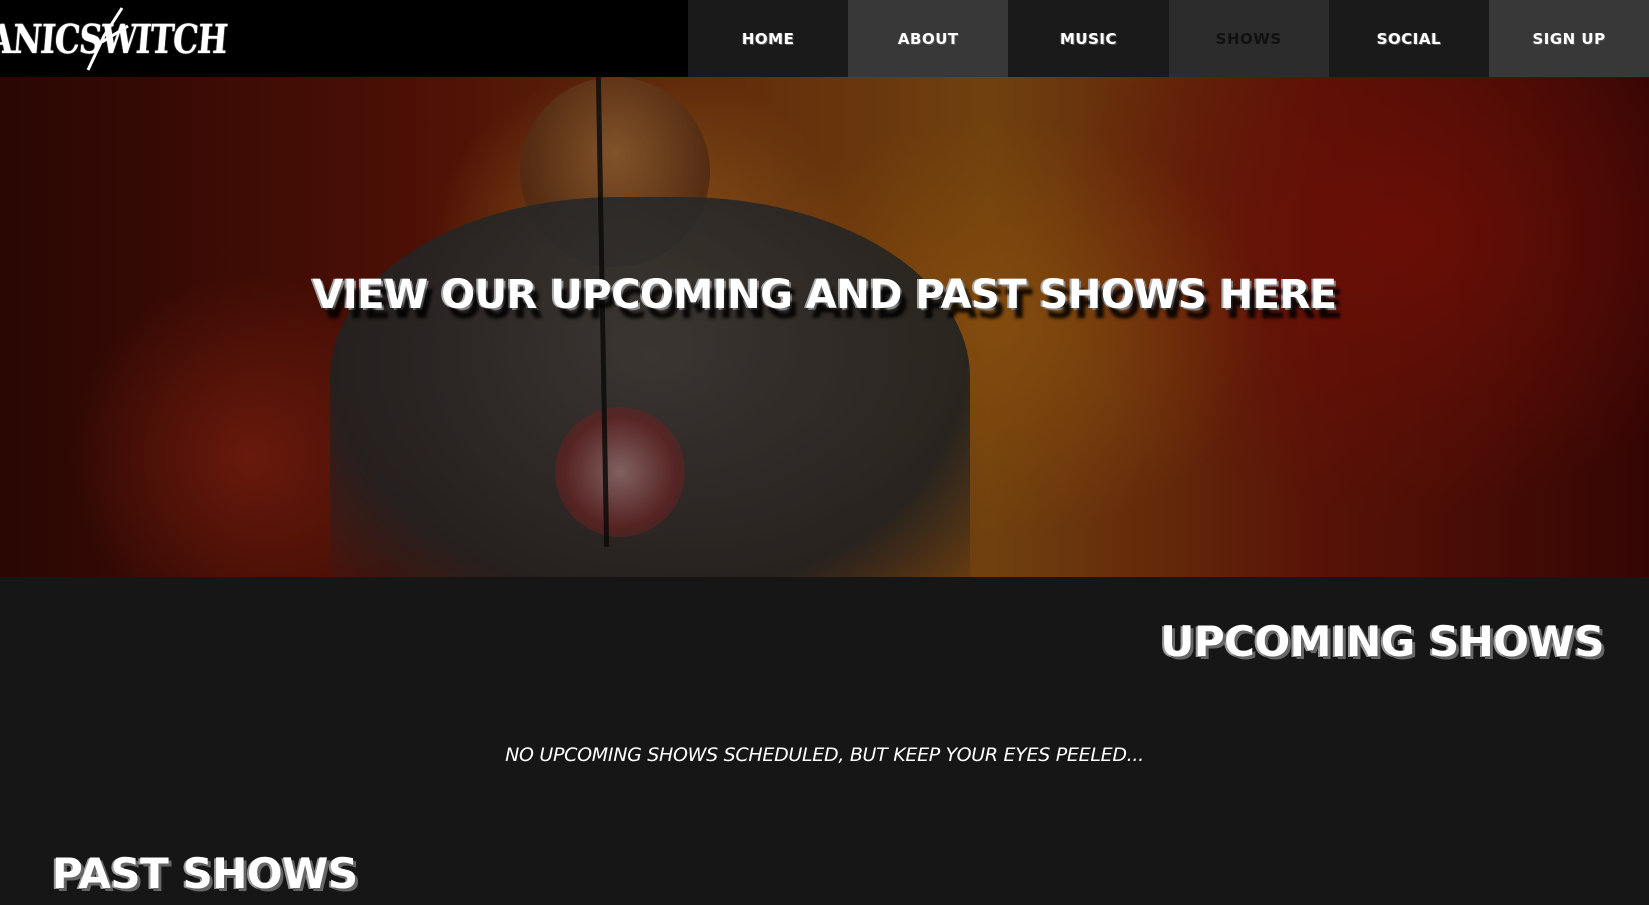 The width and height of the screenshot is (1649, 905). I want to click on main-nav: HOME ABOUT MUSIC SHOWS SOCIAL SIGN UP, so click(1168, 38).